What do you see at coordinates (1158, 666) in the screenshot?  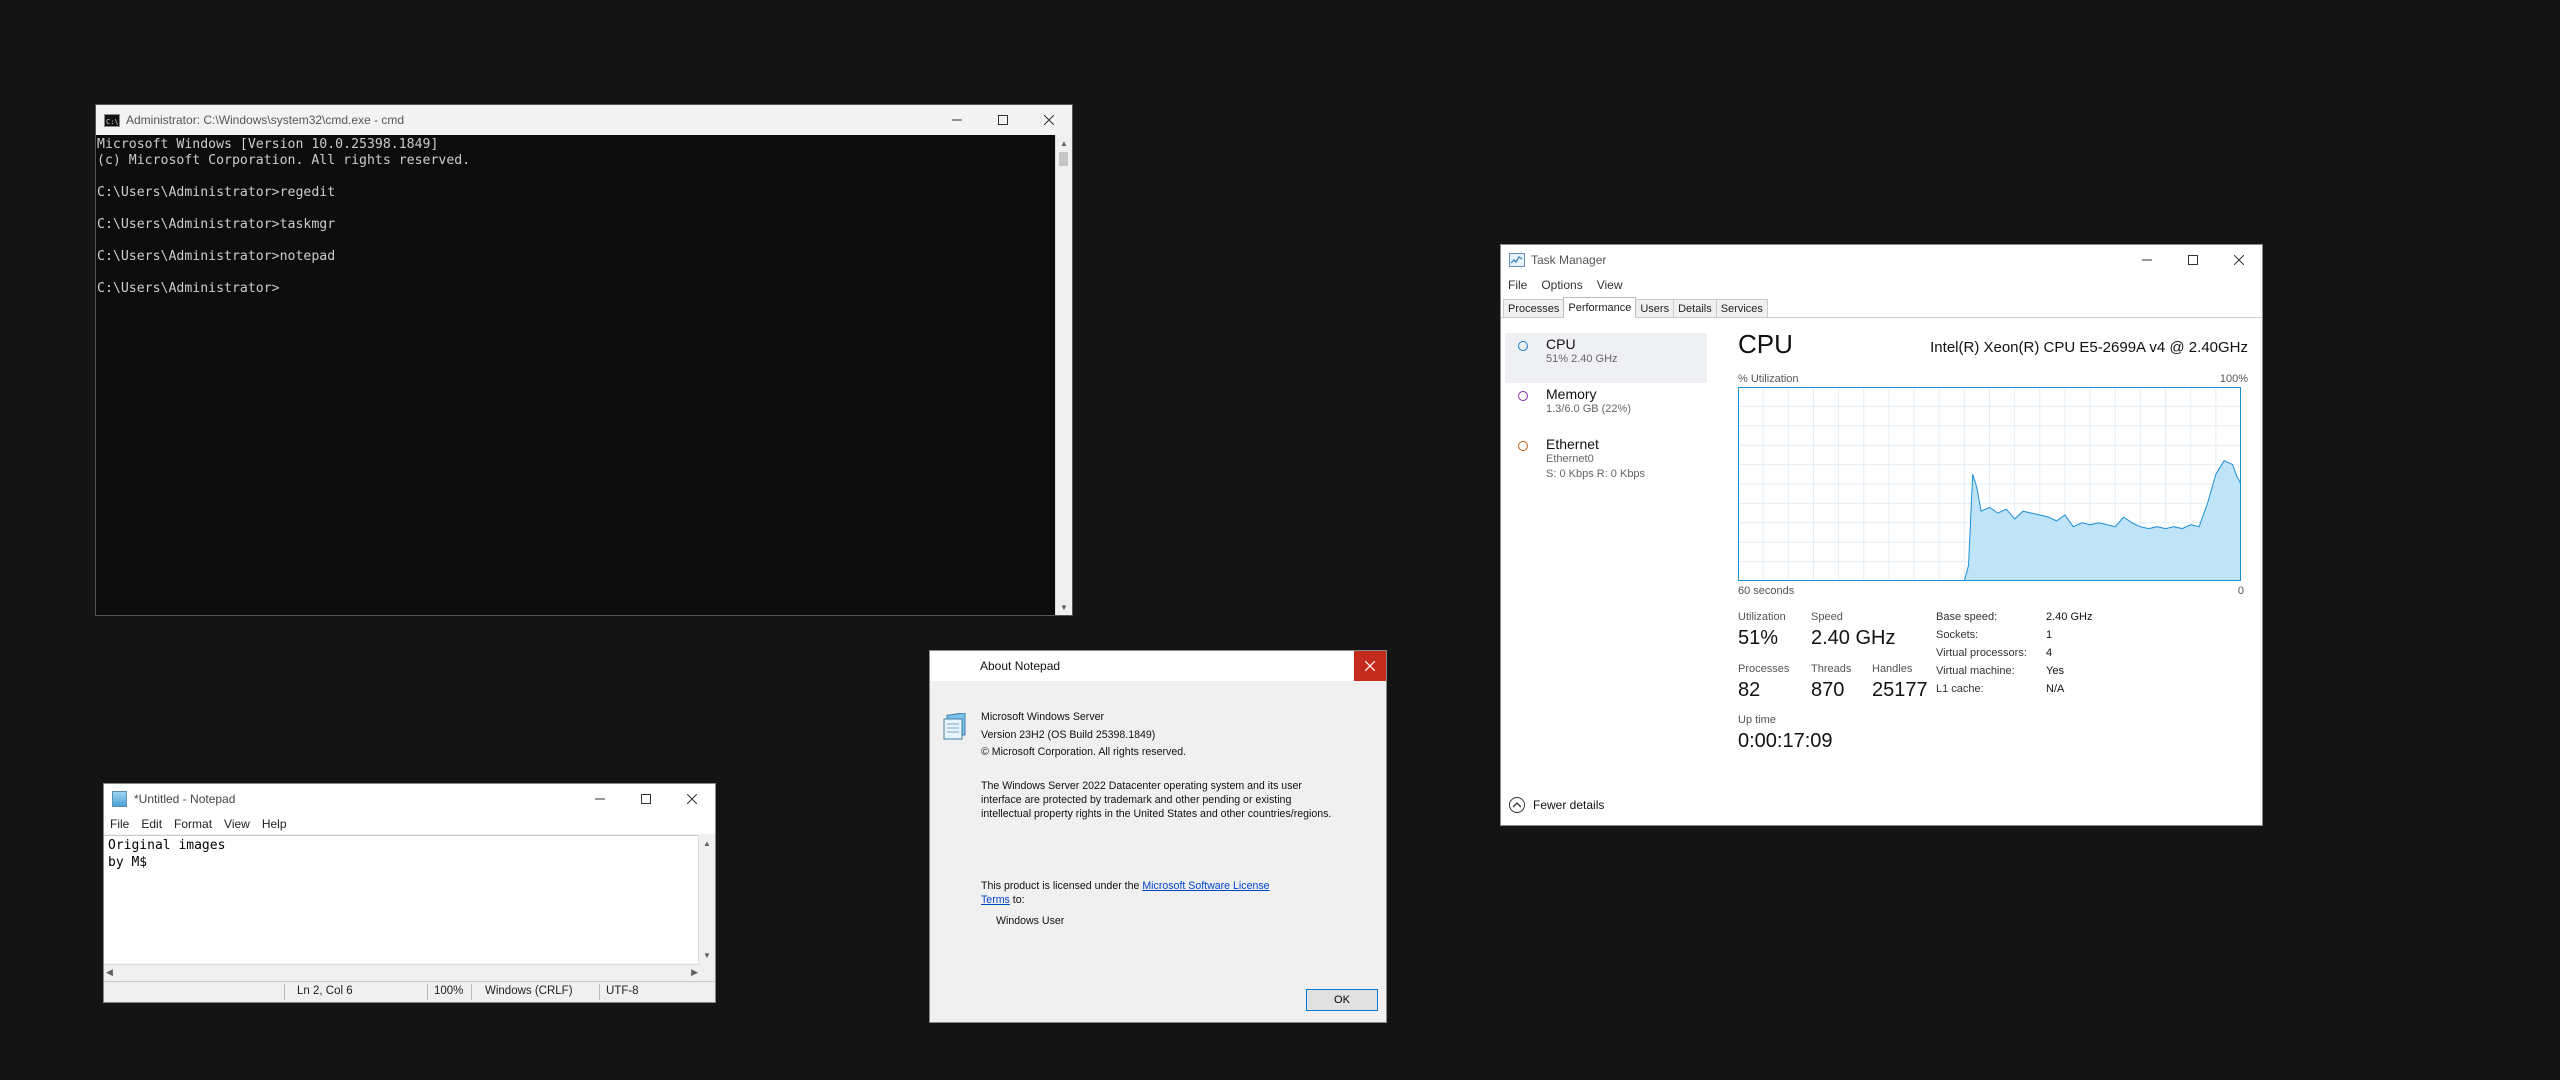 I see `about-titlebar: About Notepad` at bounding box center [1158, 666].